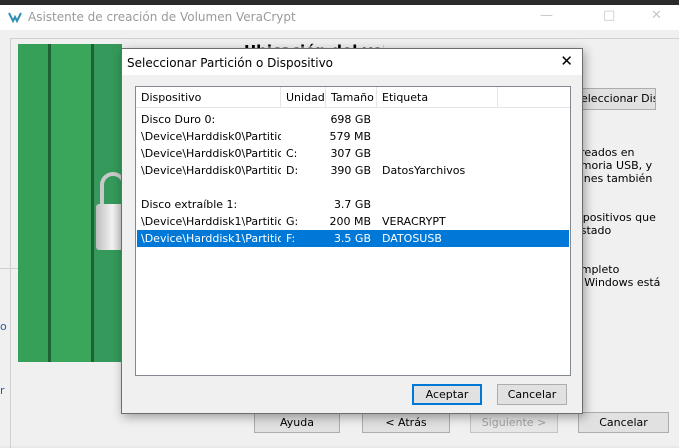 Image resolution: width=679 pixels, height=448 pixels. Describe the element at coordinates (230, 63) in the screenshot. I see `dialog-title: Seleccionar Partición o Dispositivo` at that location.